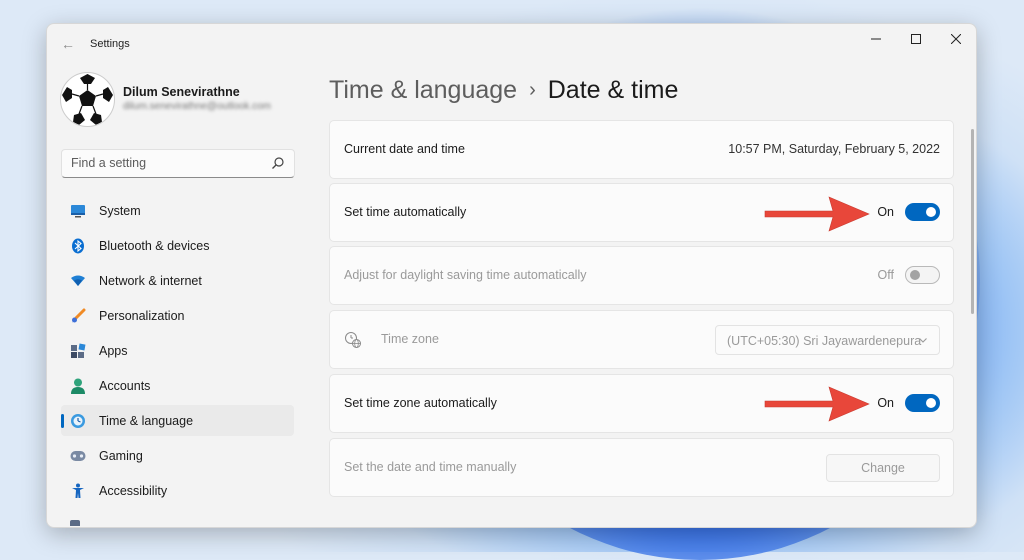 The width and height of the screenshot is (1024, 560). I want to click on sidebar-item-accessibility: Accessibility, so click(177, 490).